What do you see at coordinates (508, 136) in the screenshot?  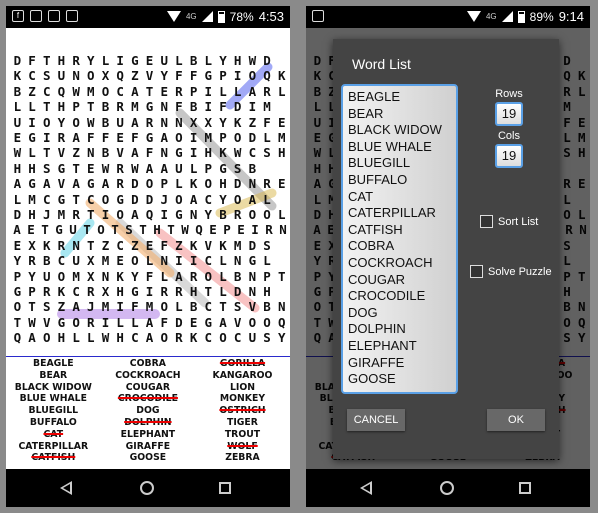 I see `cols-label: Cols` at bounding box center [508, 136].